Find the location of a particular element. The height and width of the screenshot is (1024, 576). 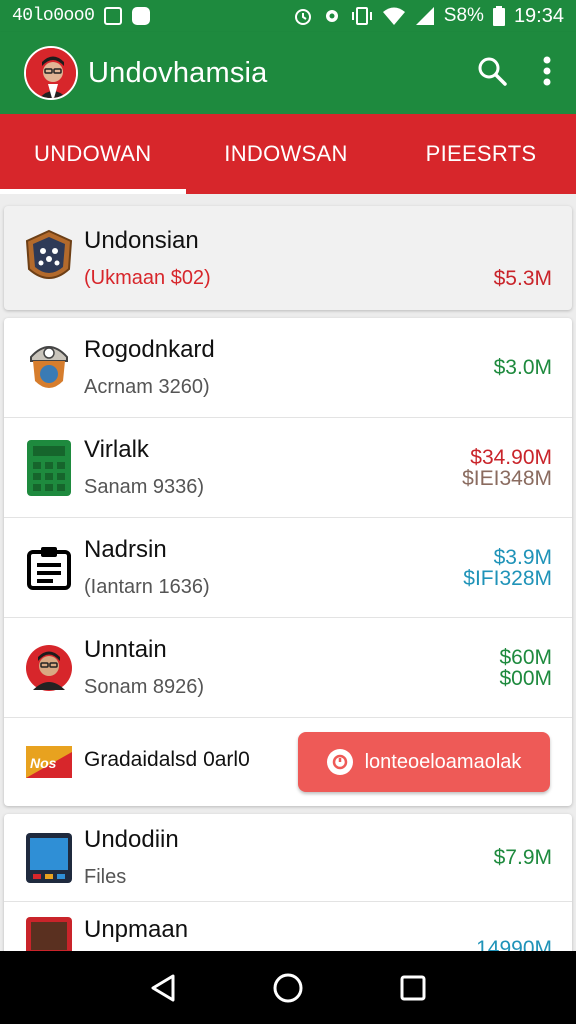

list-item-title: Nadrsin is located at coordinates (125, 549).